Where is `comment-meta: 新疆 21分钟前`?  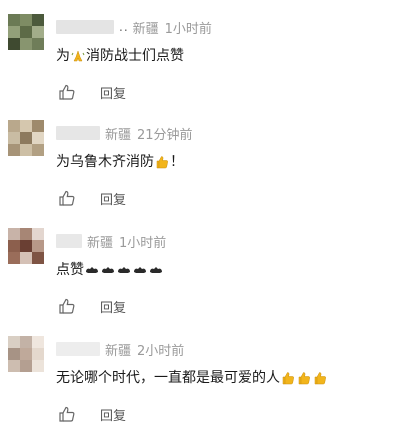
comment-meta: 新疆 21分钟前 is located at coordinates (124, 133).